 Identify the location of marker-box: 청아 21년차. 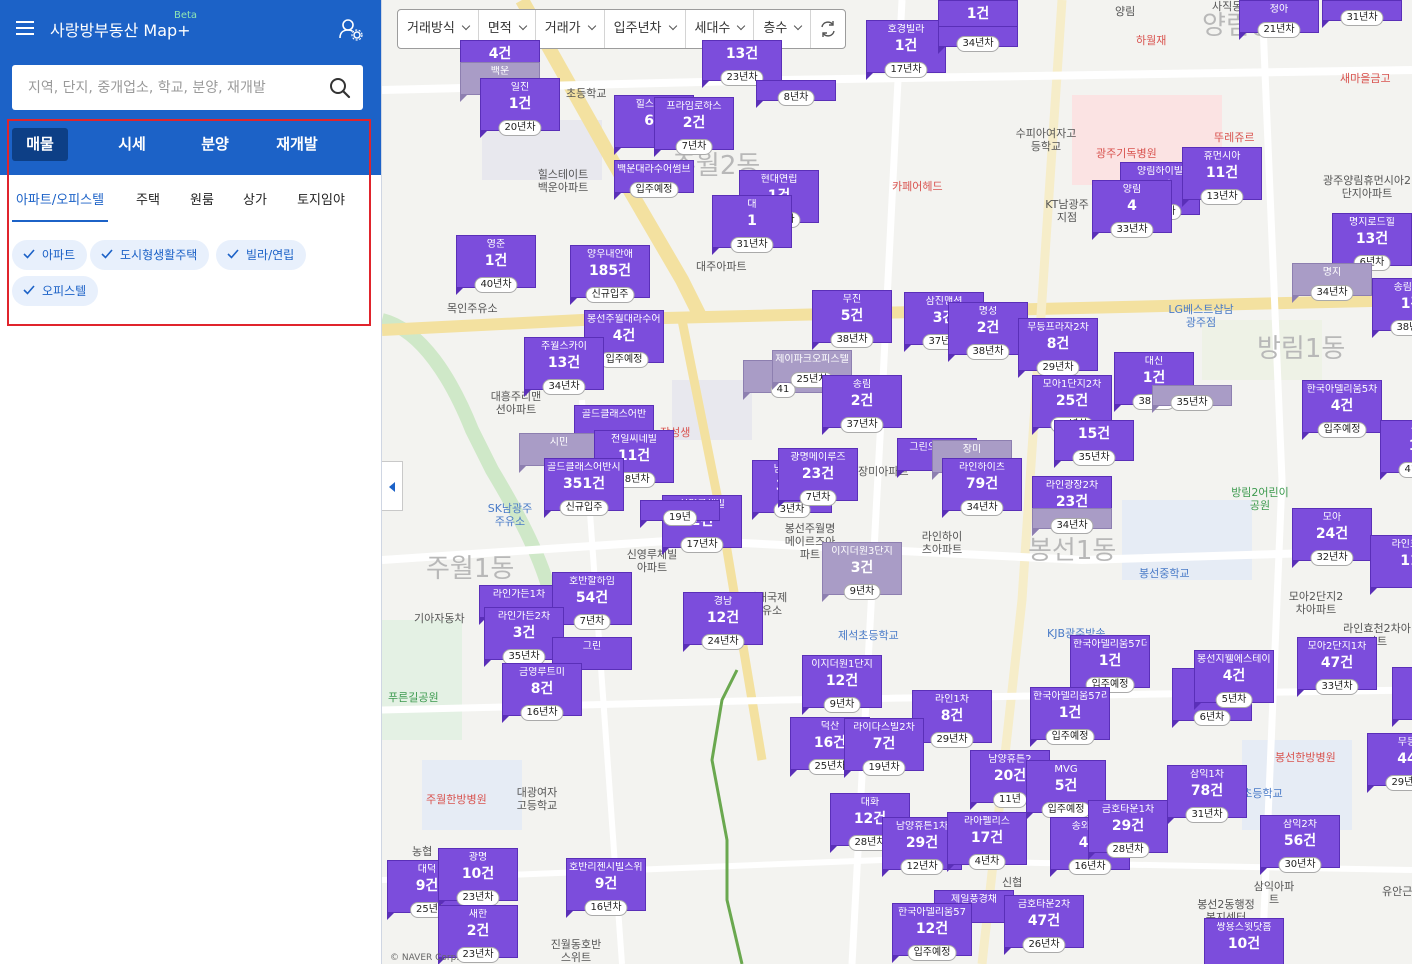
(1279, 20).